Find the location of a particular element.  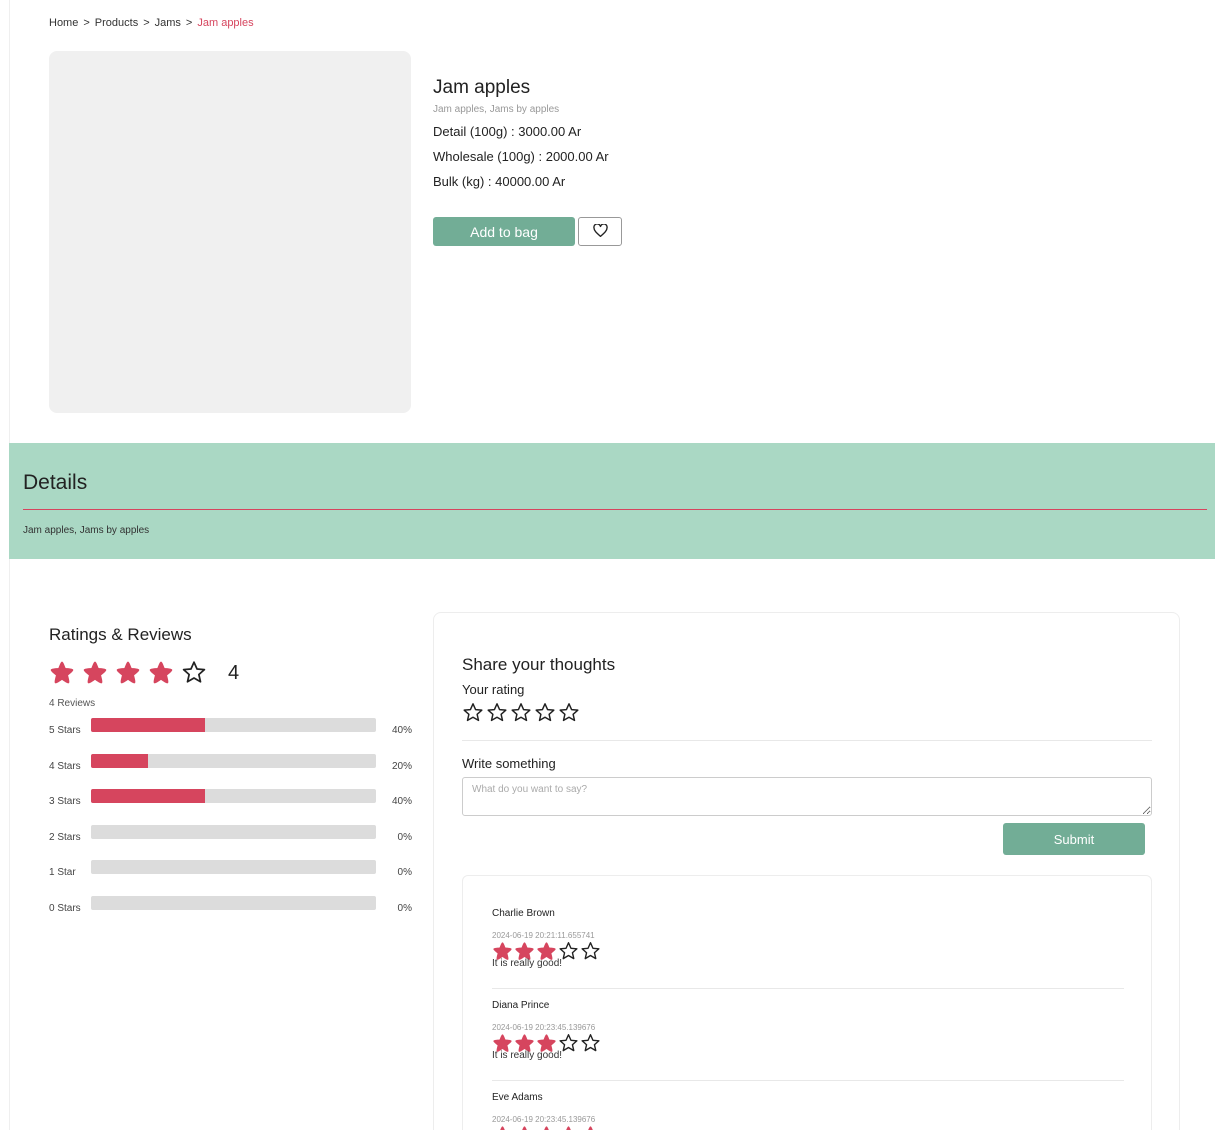

breadcrumb-jams-link: Jams is located at coordinates (168, 23).